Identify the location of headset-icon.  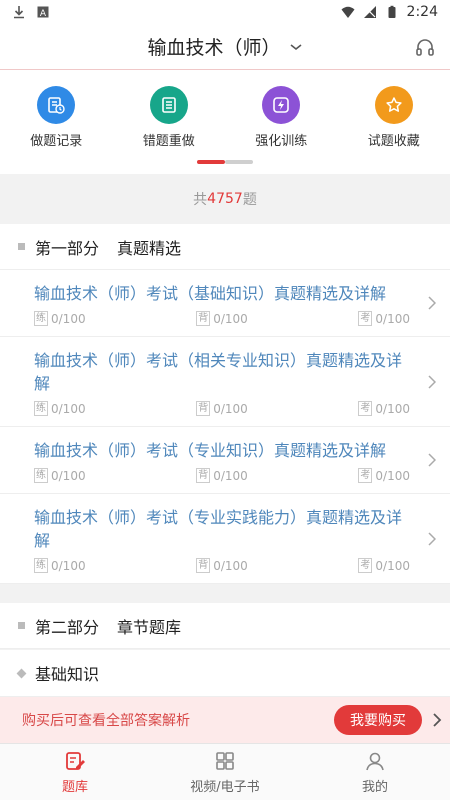
(425, 47).